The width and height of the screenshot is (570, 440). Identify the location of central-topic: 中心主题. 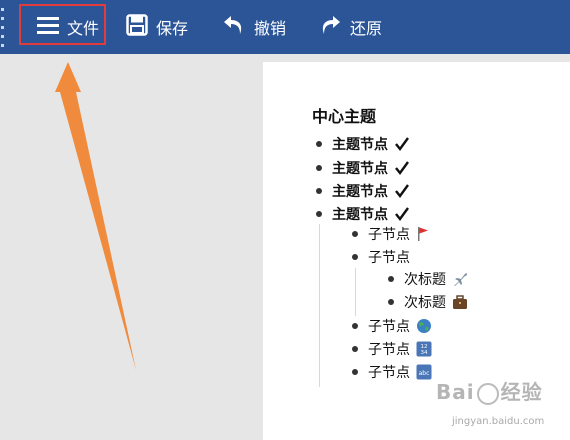
(344, 115).